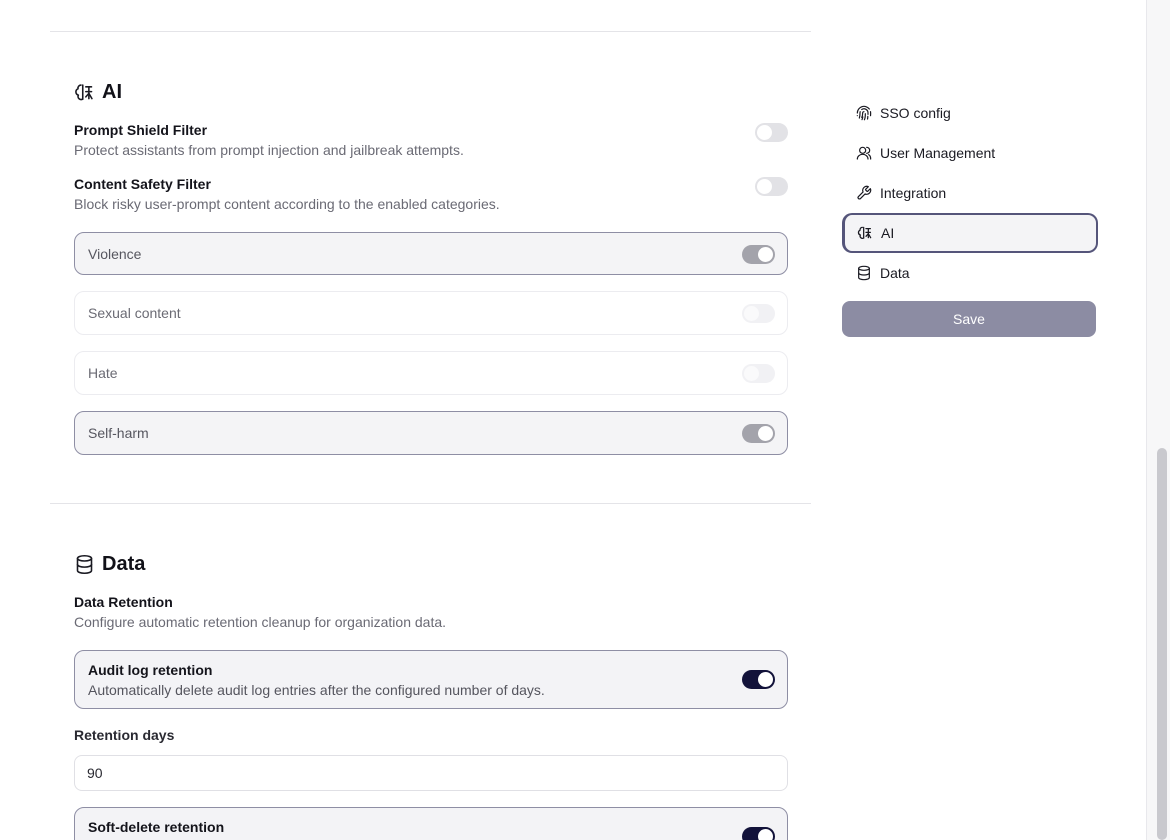  What do you see at coordinates (771, 186) in the screenshot?
I see `content-safety-toggle` at bounding box center [771, 186].